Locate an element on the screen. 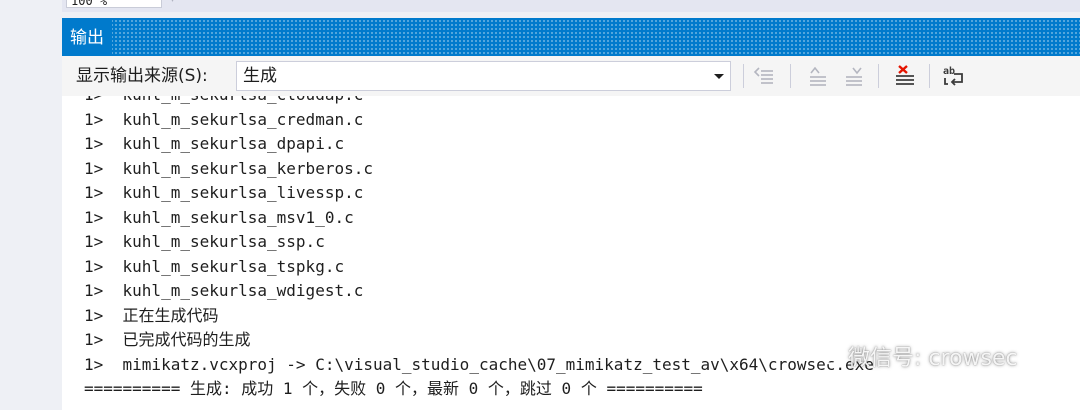 Image resolution: width=1080 pixels, height=410 pixels. output-source-dropdown: 生成 is located at coordinates (483, 76).